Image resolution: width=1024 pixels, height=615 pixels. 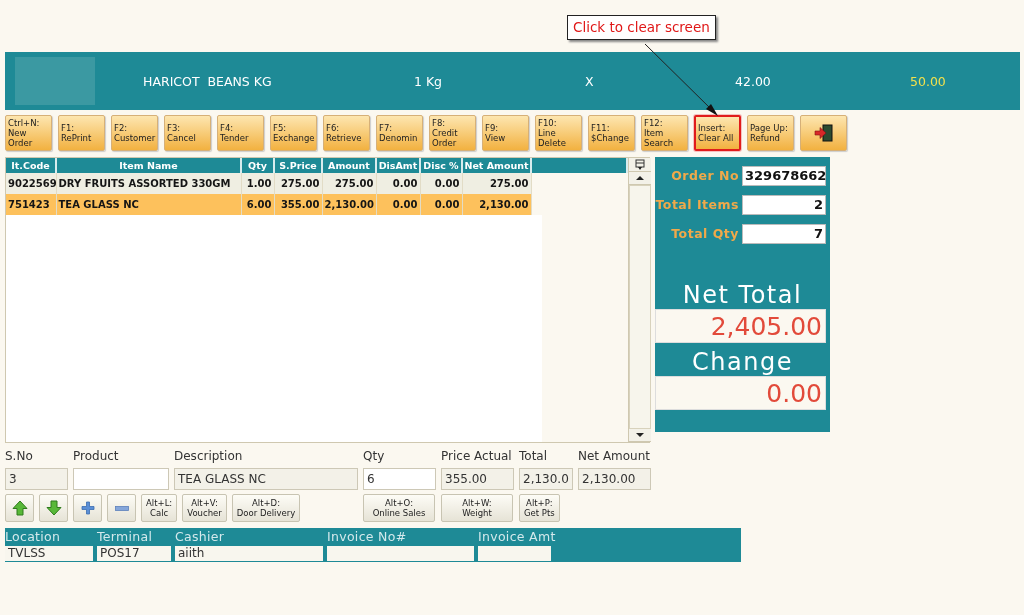 I want to click on function-key-button: F10: Line Delete, so click(x=558, y=133).